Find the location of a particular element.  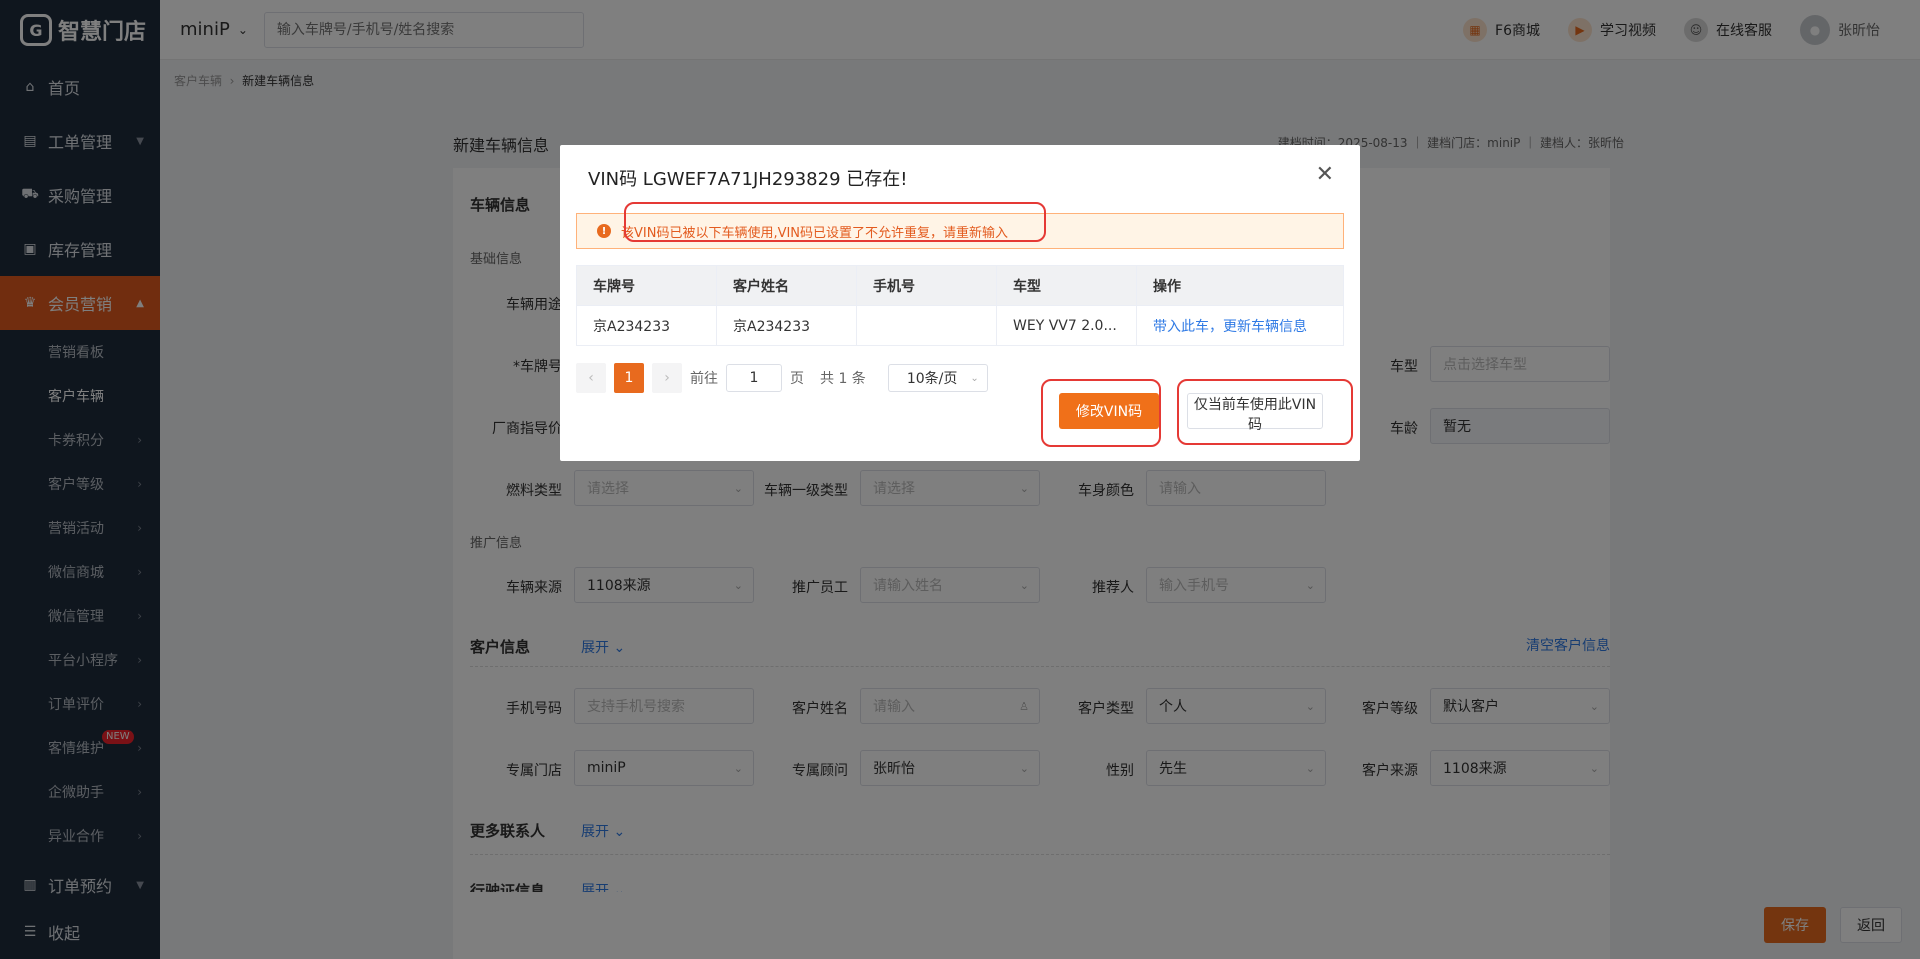

page-size-value: 10条/页 is located at coordinates (932, 379).